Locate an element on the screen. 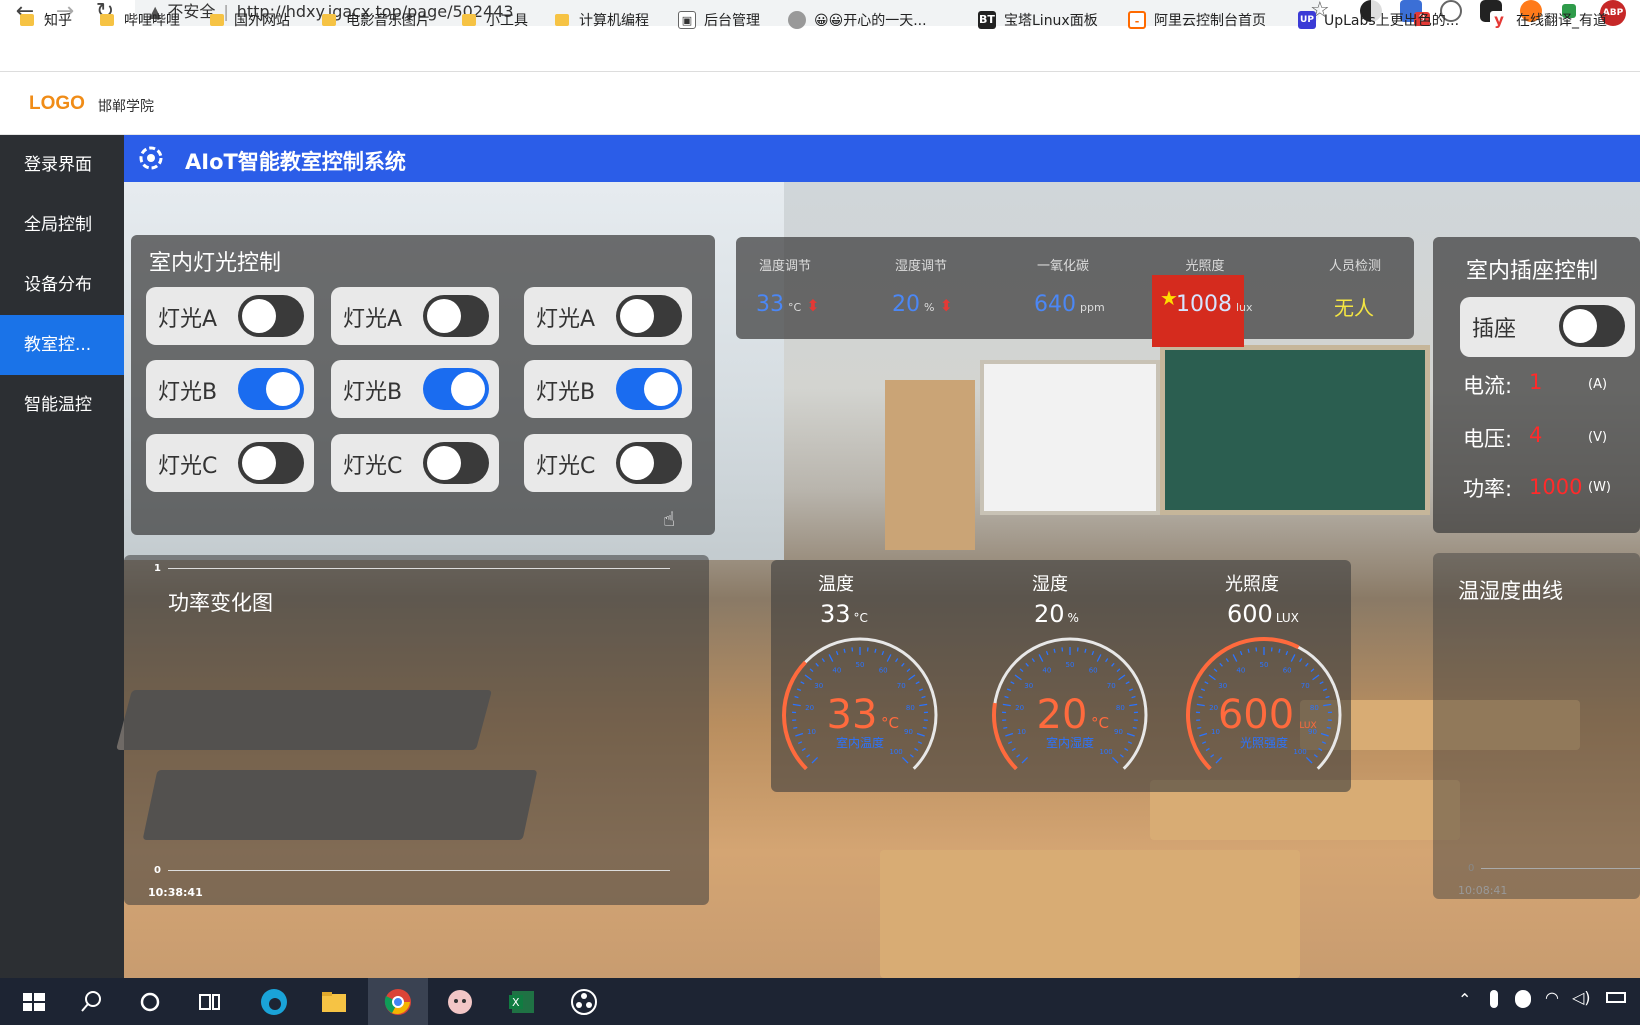  power-value: 1000 is located at coordinates (1556, 487).